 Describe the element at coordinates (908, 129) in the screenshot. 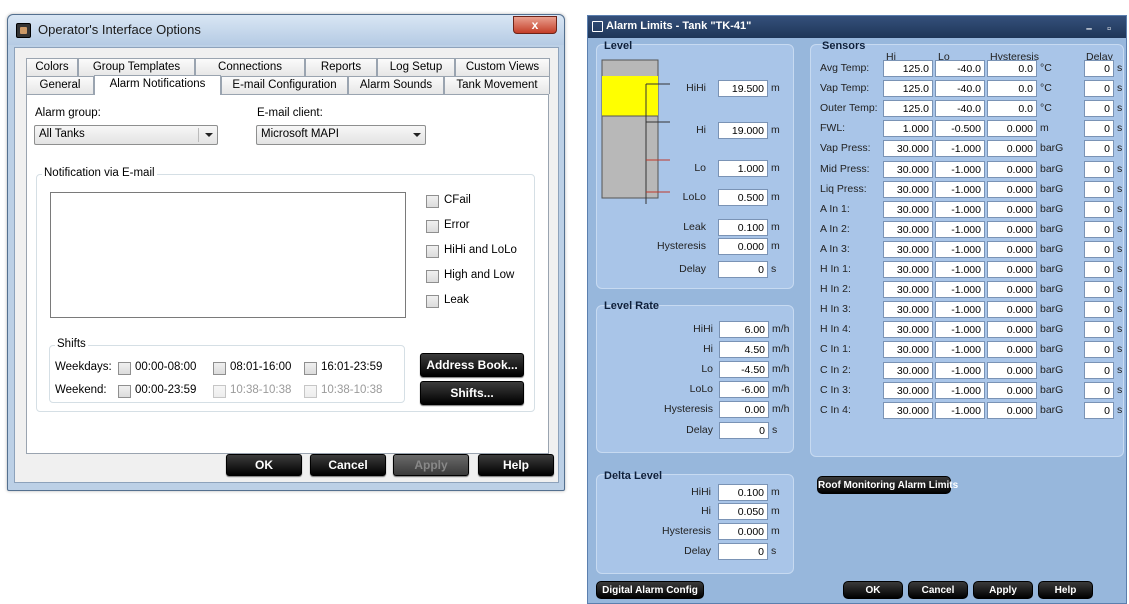

I see `sensor-fwl-hi-field: 1.000` at that location.